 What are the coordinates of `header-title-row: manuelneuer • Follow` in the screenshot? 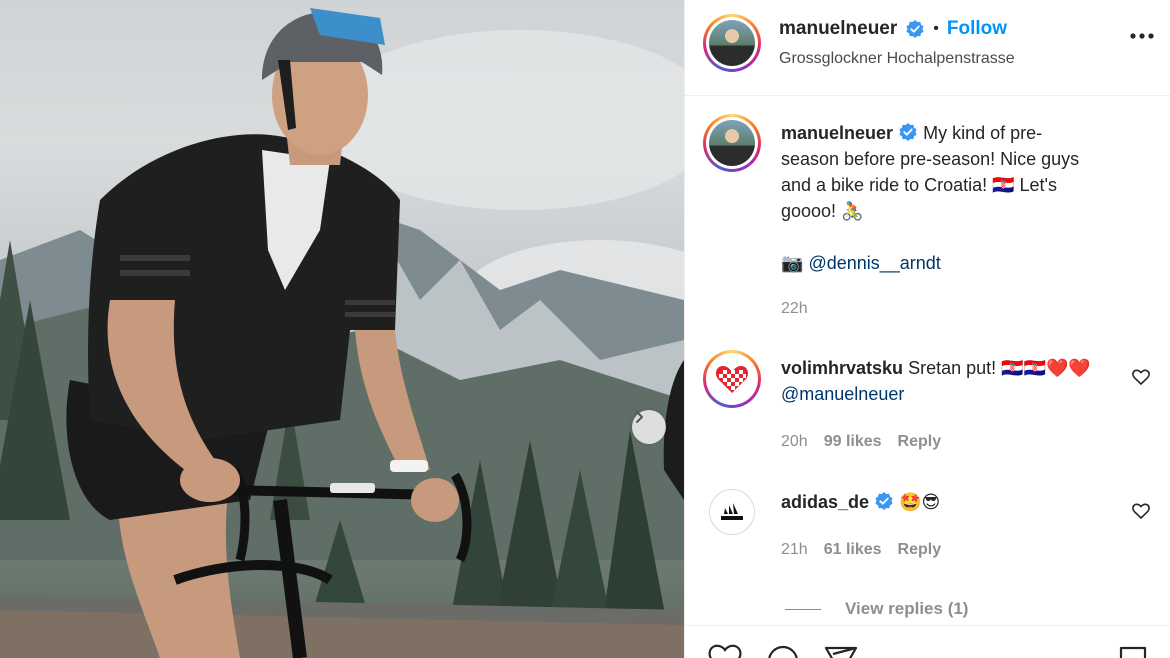 It's located at (893, 29).